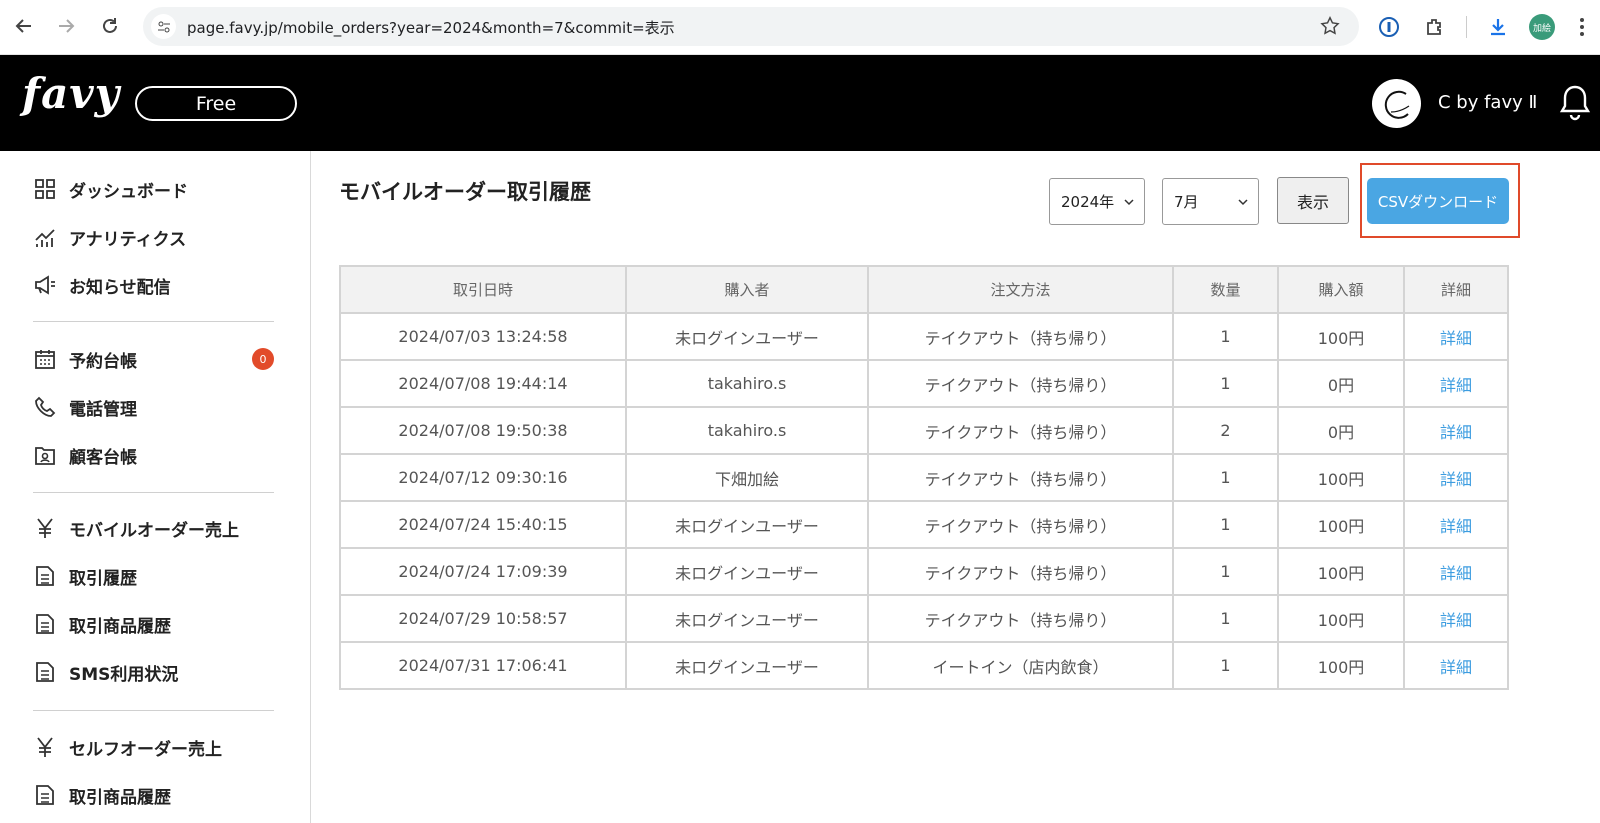 This screenshot has height=823, width=1600. Describe the element at coordinates (800, 103) in the screenshot. I see `app-header: favy Free C by favy Ⅱ` at that location.